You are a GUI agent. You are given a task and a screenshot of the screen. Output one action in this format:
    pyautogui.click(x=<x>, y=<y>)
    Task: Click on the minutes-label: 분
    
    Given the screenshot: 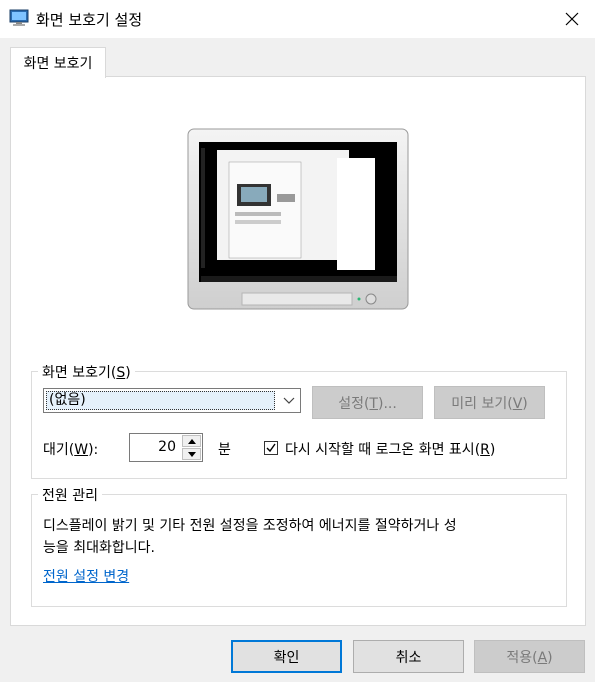 What is the action you would take?
    pyautogui.click(x=224, y=450)
    